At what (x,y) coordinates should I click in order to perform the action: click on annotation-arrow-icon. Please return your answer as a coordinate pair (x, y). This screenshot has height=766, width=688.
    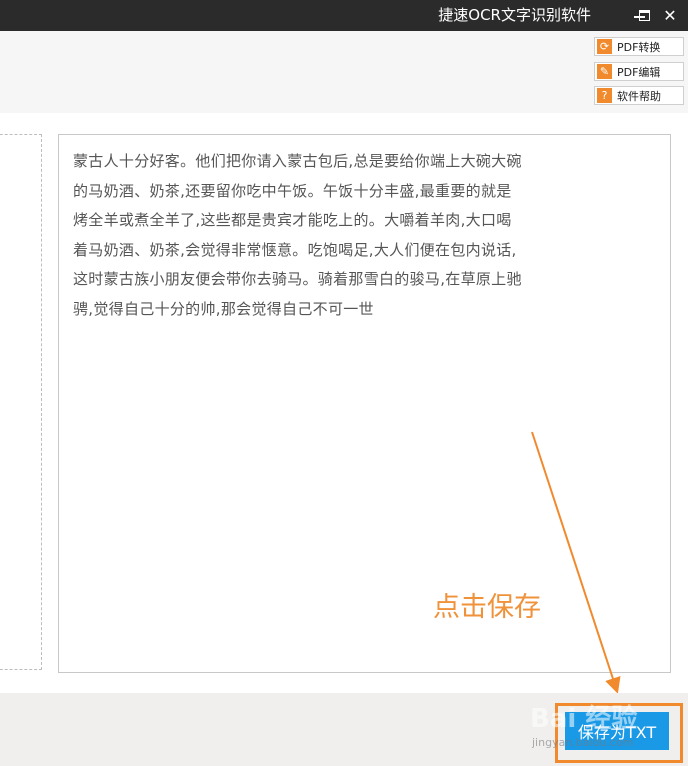
    Looking at the image, I should click on (576, 562).